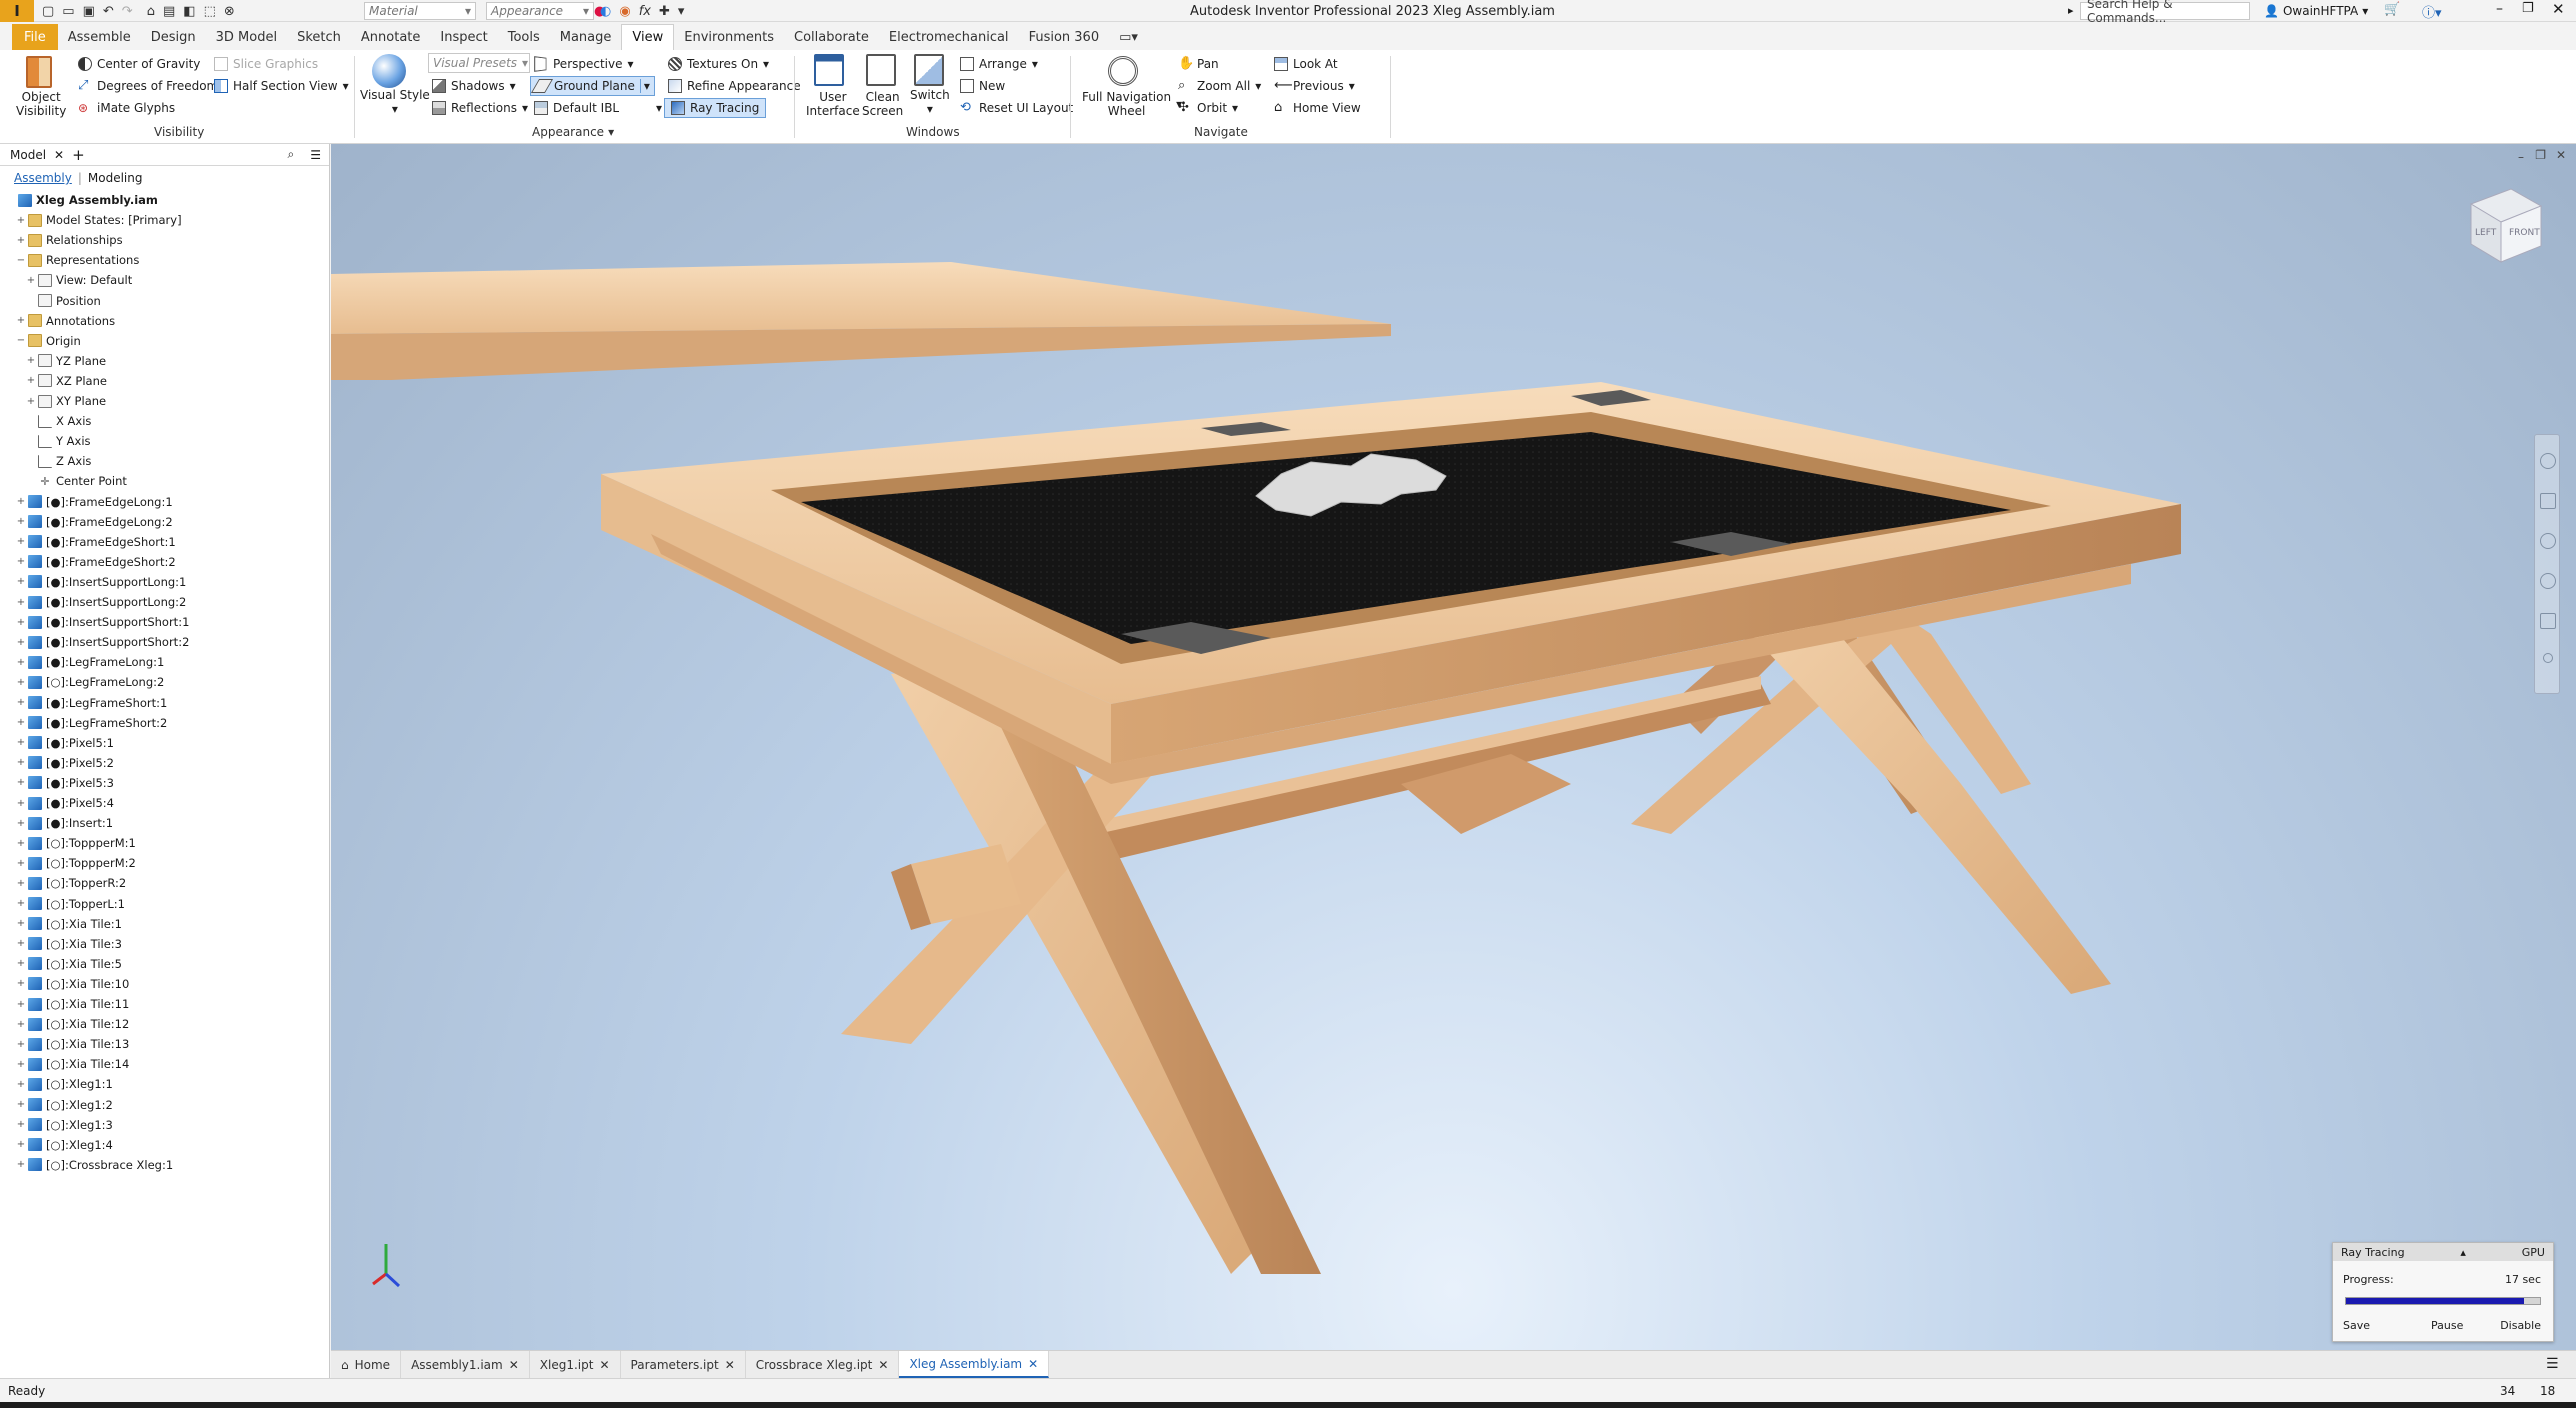 Image resolution: width=2576 pixels, height=1408 pixels. What do you see at coordinates (45, 461) in the screenshot?
I see `tree-item: Z Axis` at bounding box center [45, 461].